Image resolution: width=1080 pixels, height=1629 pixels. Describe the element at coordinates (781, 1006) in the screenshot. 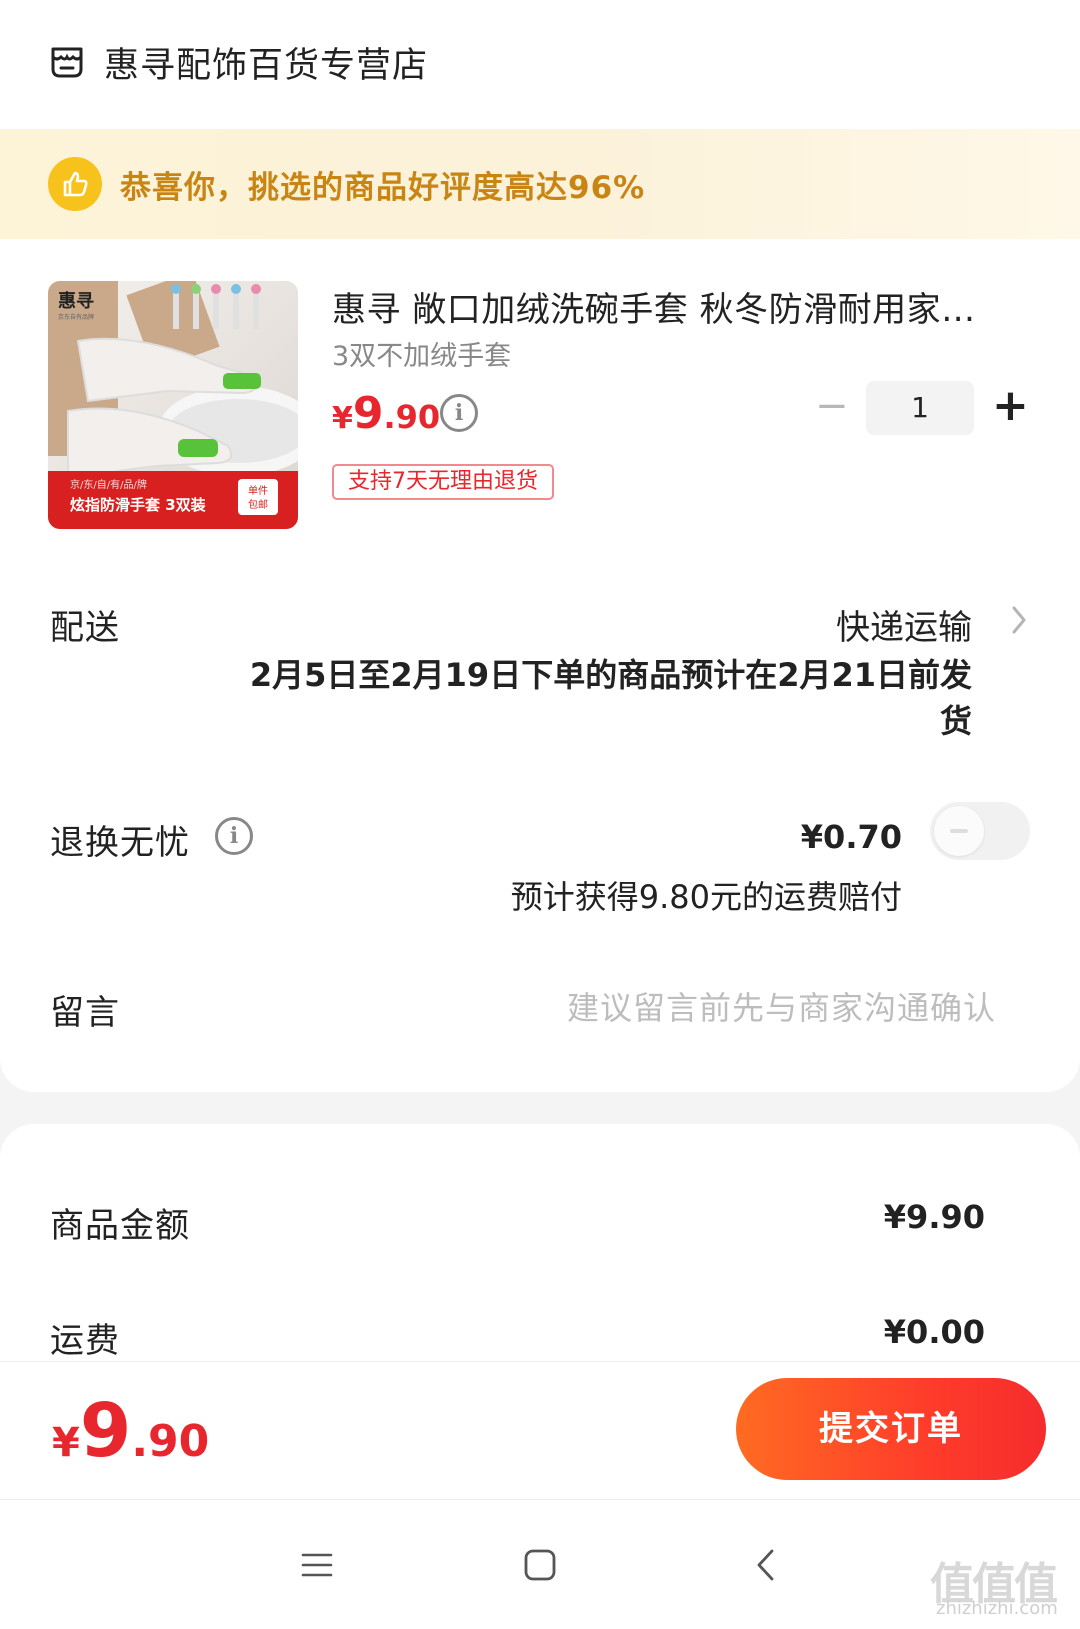

I see `message-input: 建议留言前先与商家沟通确认` at that location.